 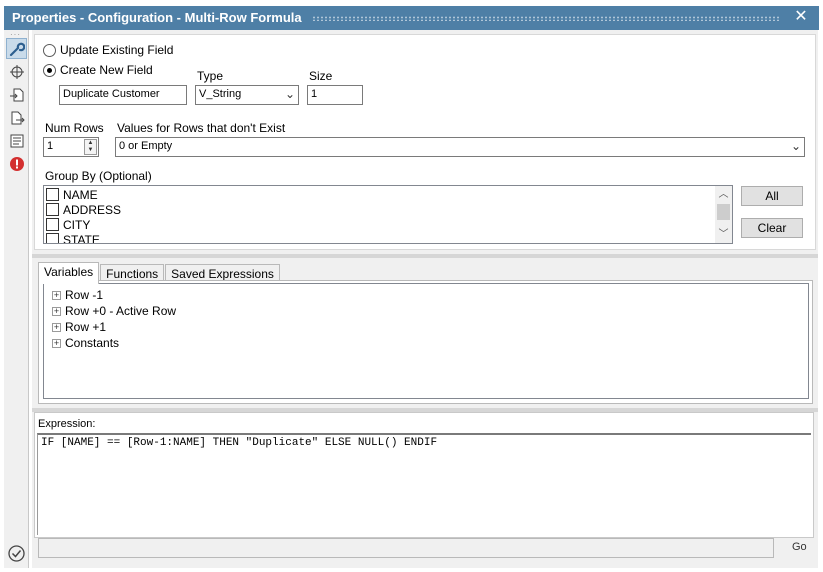 I want to click on close-icon: ✕, so click(x=801, y=17).